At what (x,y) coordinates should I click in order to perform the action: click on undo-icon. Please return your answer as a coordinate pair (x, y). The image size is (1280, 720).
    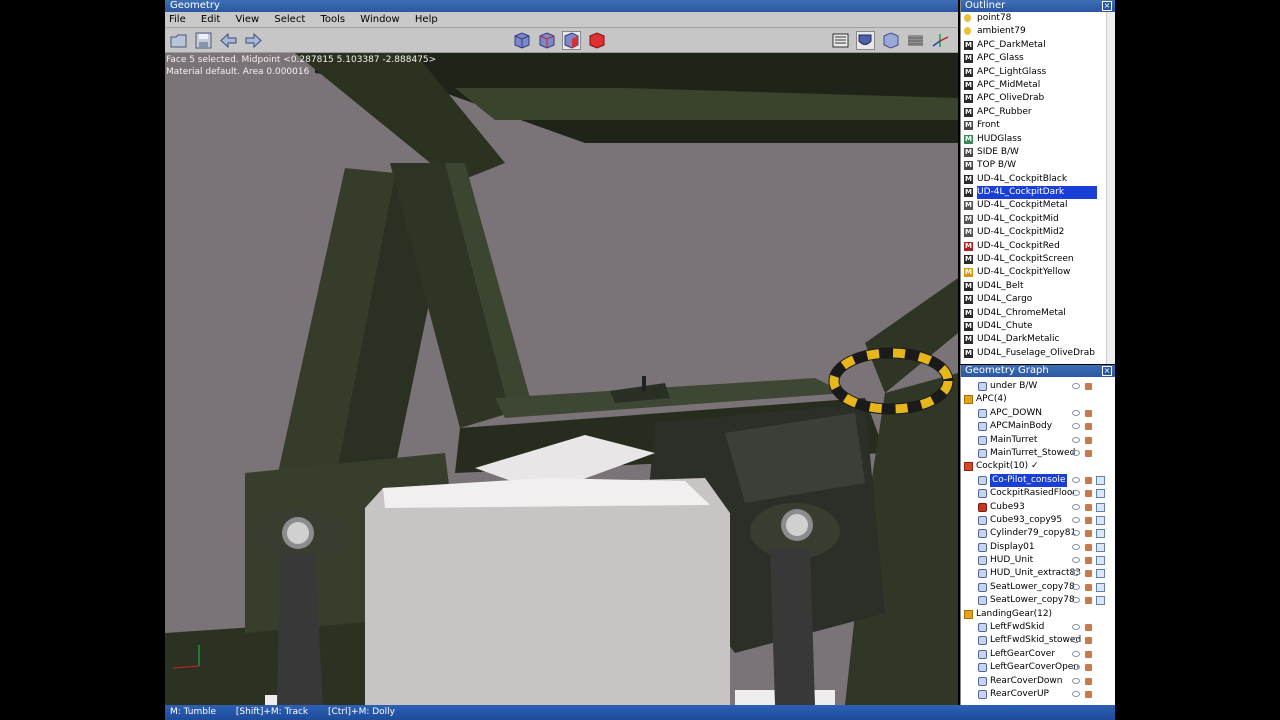
    Looking at the image, I should click on (228, 40).